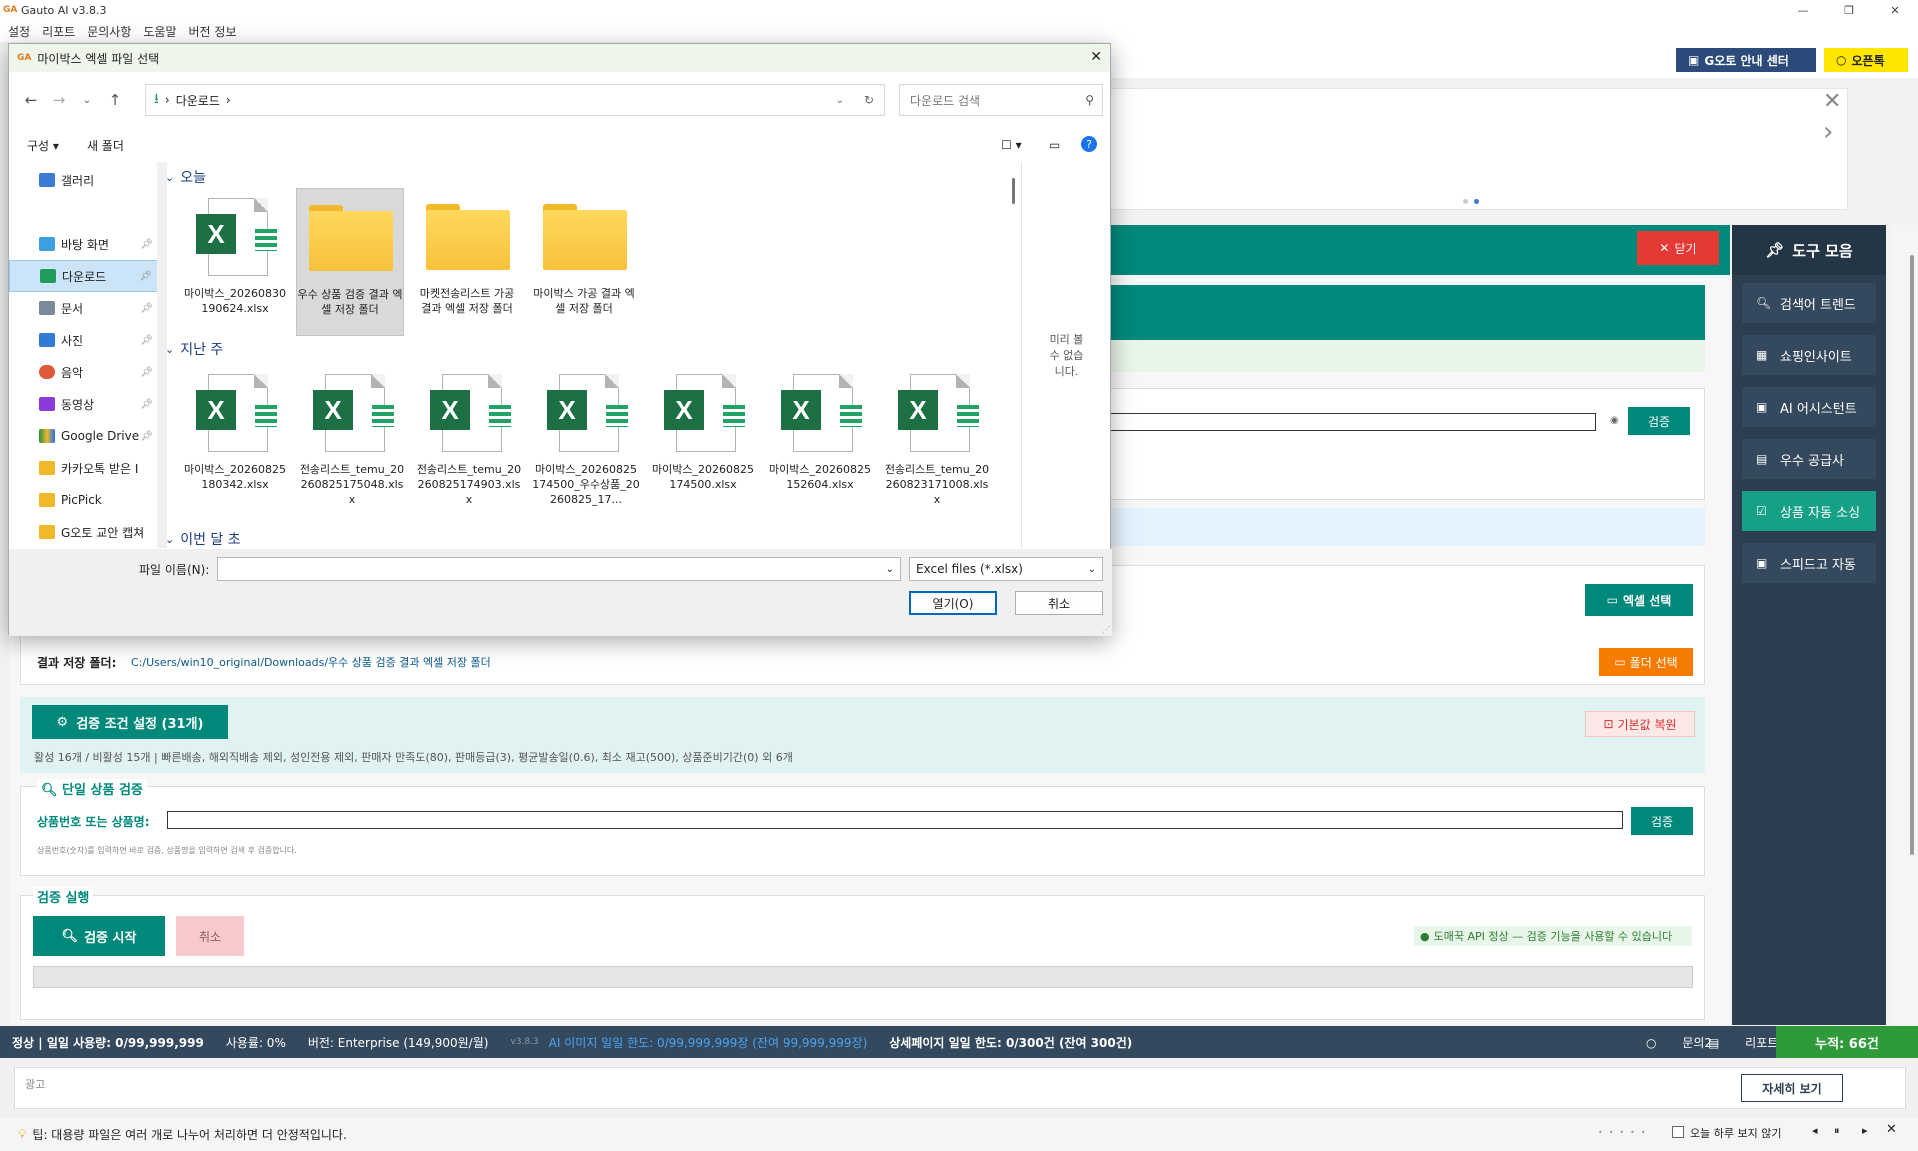 The image size is (1918, 1151). Describe the element at coordinates (146, 244) in the screenshot. I see `pin-icon: 📌︎` at that location.